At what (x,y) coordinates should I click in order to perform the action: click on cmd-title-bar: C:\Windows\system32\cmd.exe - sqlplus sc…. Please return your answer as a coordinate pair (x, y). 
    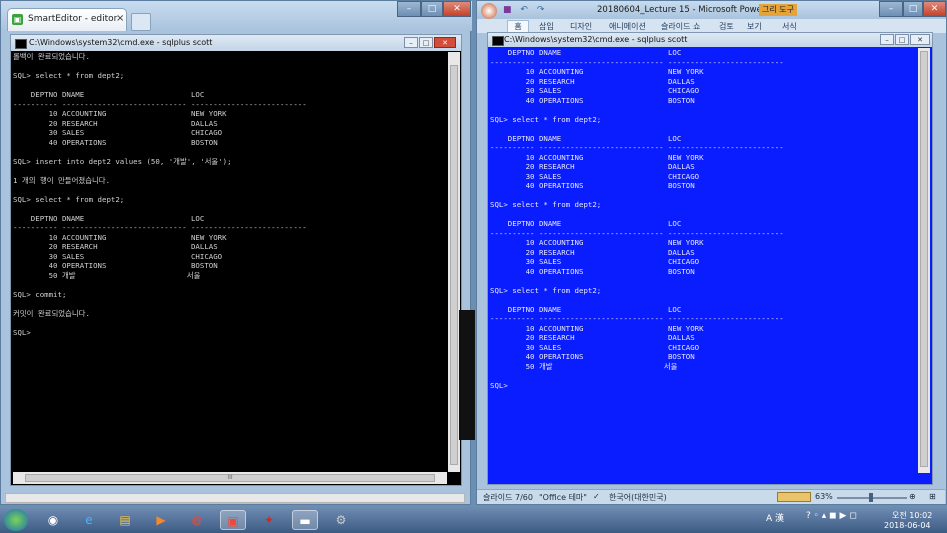
    Looking at the image, I should click on (236, 43).